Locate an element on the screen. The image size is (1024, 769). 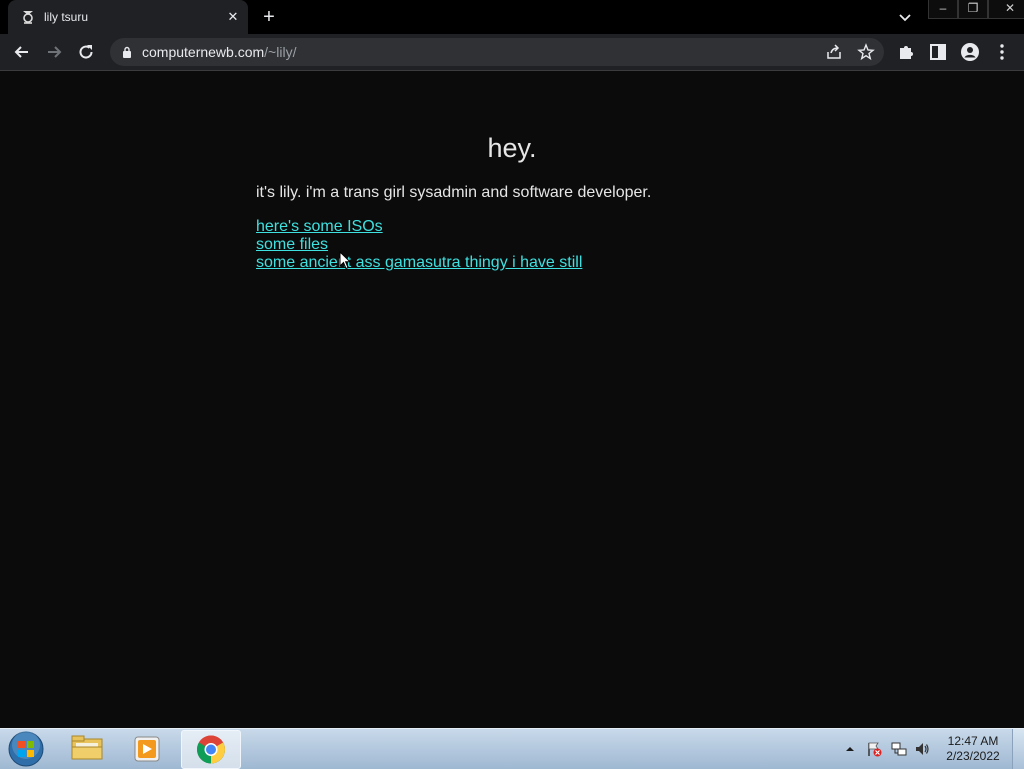
isos-link: here's some ISOs is located at coordinates (419, 227).